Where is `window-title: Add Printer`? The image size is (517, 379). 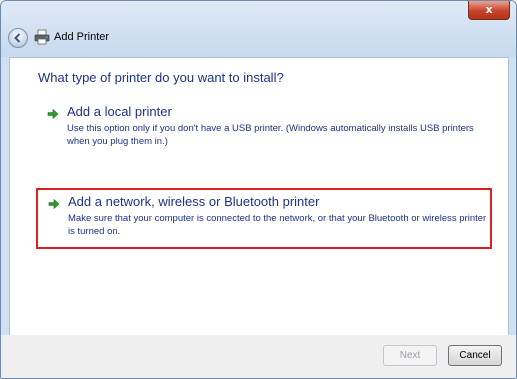
window-title: Add Printer is located at coordinates (82, 37).